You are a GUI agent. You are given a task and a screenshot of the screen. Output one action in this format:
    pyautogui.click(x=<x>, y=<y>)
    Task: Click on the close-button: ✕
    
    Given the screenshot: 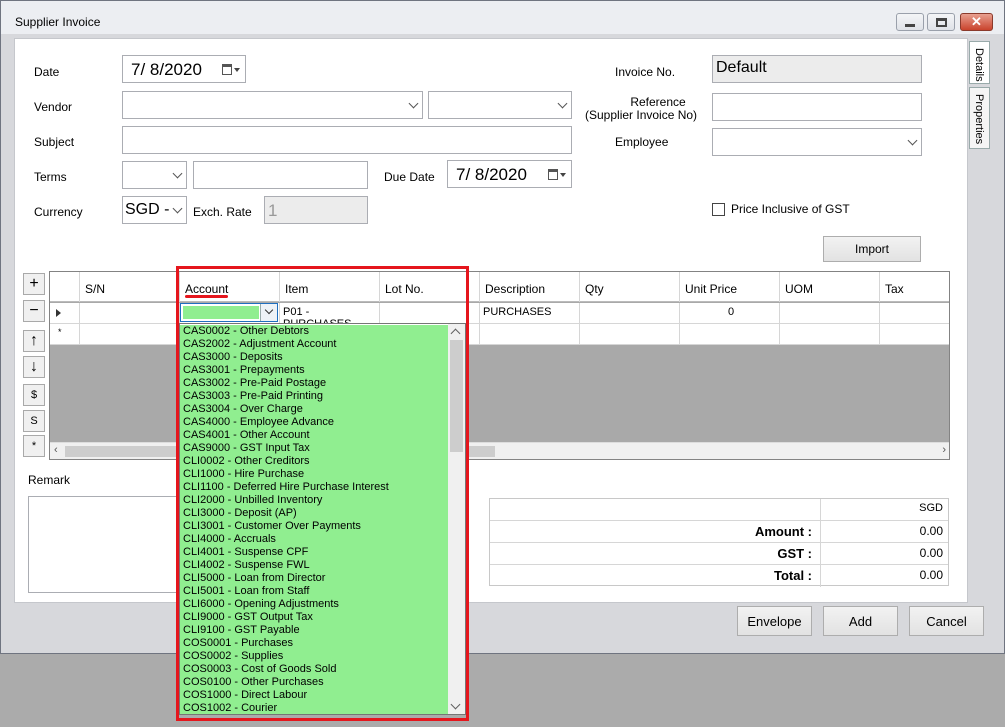 What is the action you would take?
    pyautogui.click(x=976, y=22)
    